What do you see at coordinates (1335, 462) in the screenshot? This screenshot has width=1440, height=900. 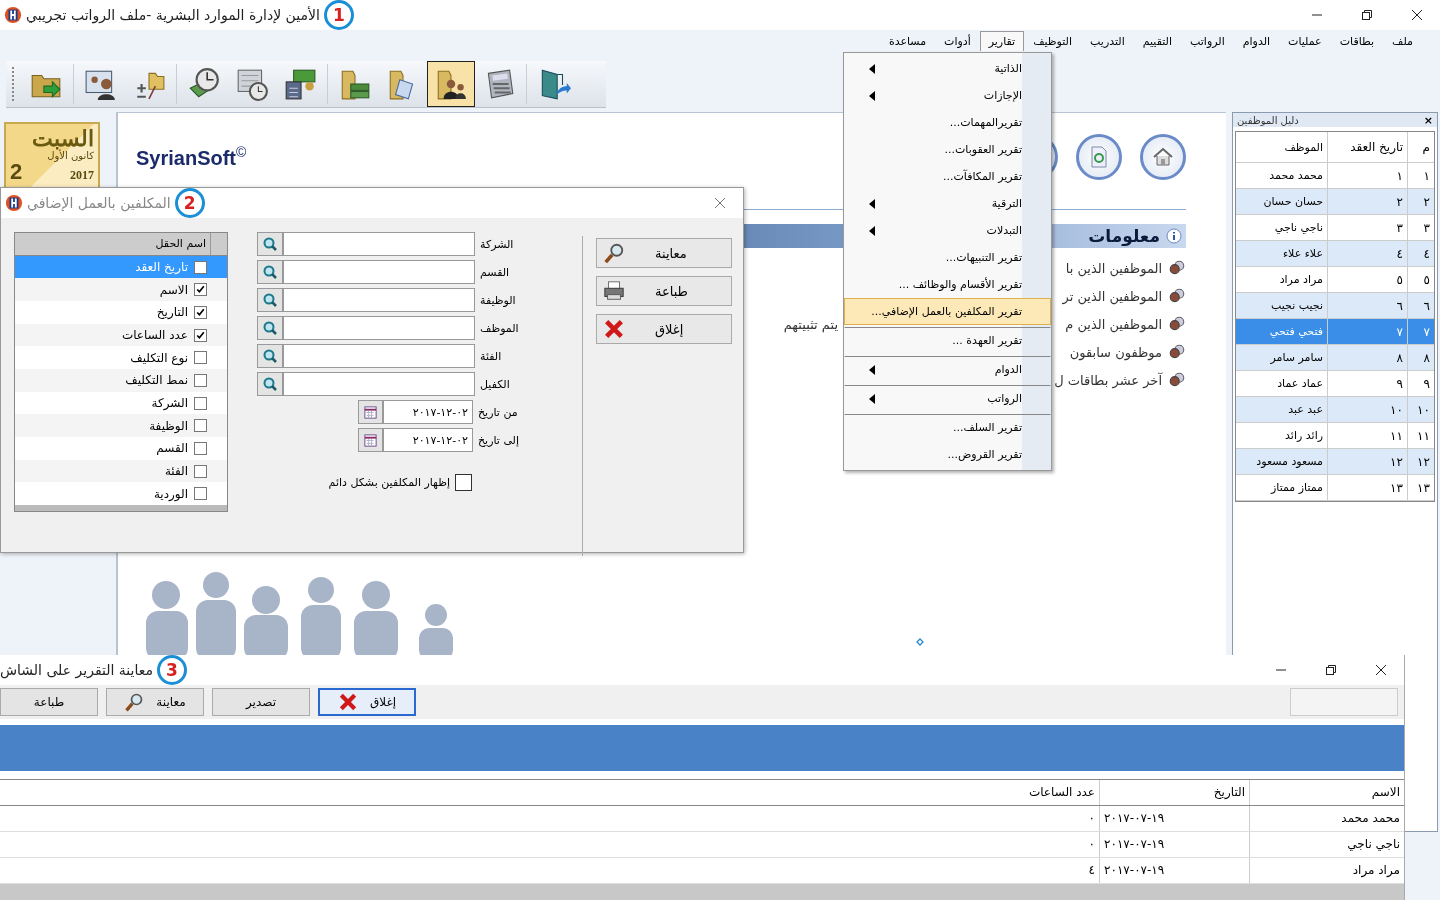 I see `employee-row: ١٢ ١٢ مسعود مسعود` at bounding box center [1335, 462].